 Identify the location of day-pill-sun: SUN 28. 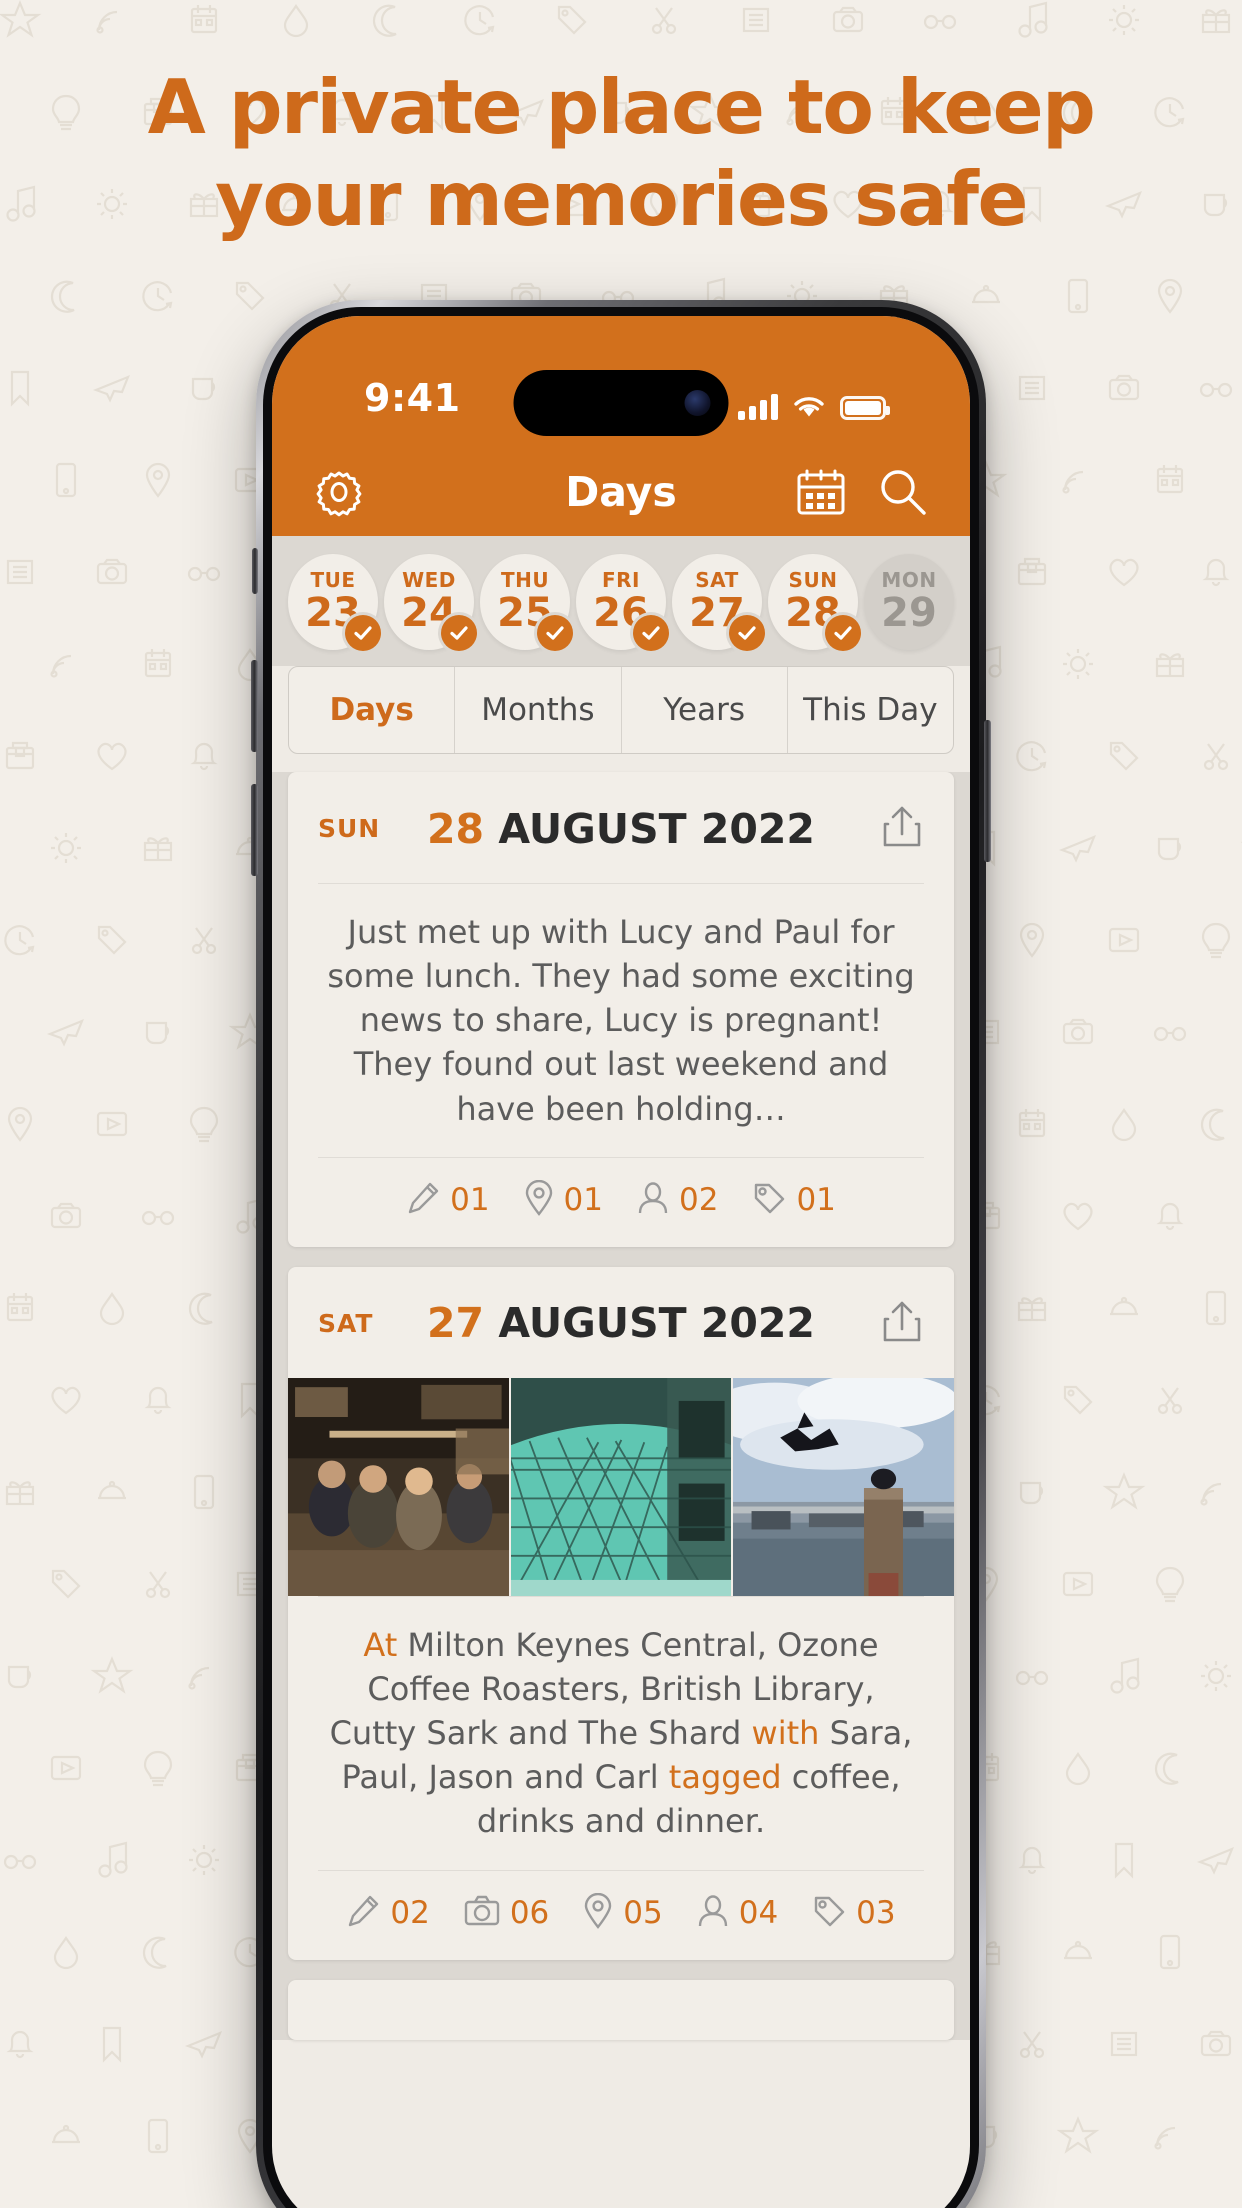
(814, 602).